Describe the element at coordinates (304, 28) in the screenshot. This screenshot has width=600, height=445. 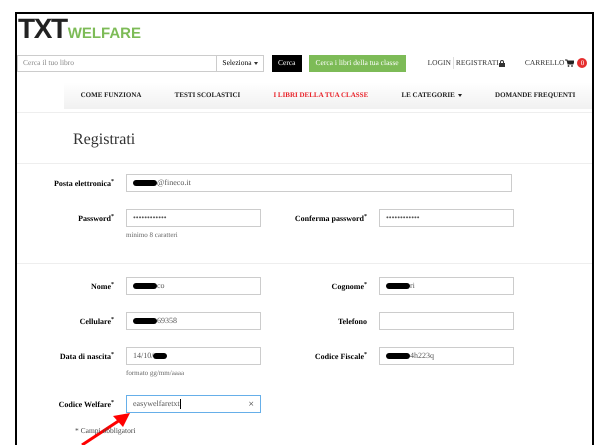
I see `logo: TXTWELFARE` at that location.